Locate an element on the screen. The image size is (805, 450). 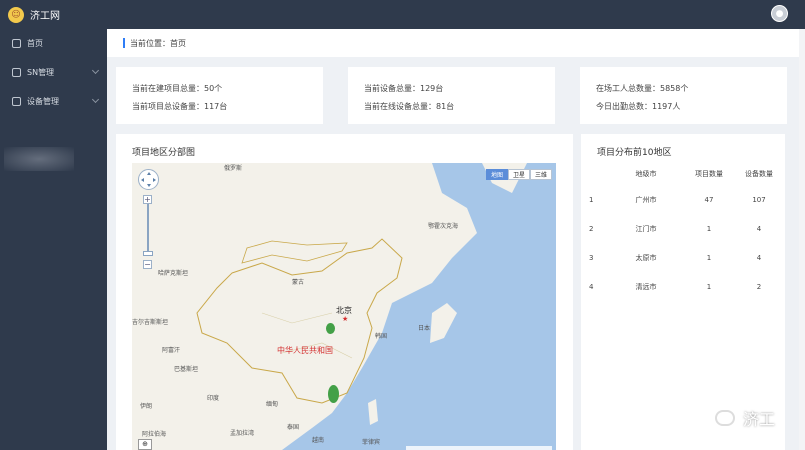
column-header-projects: 项目数量 is located at coordinates (709, 174).